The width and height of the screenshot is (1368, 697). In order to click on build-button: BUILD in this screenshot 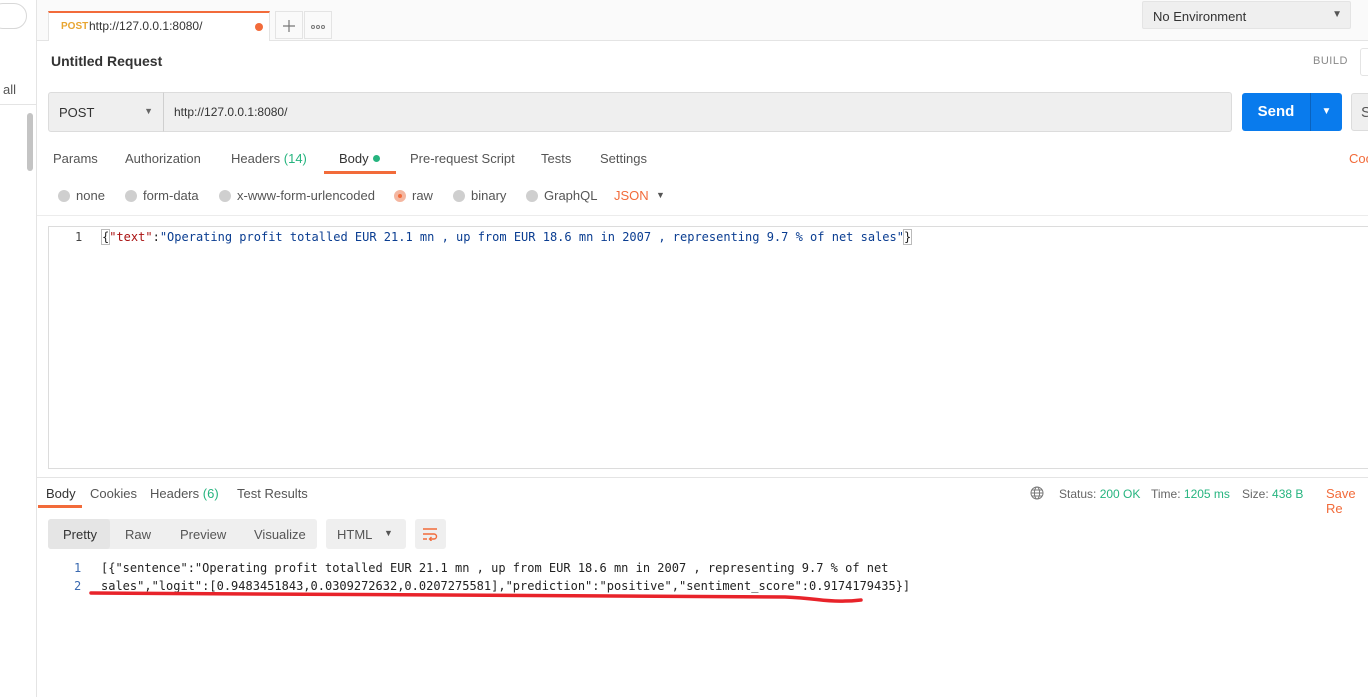, I will do `click(1330, 61)`.